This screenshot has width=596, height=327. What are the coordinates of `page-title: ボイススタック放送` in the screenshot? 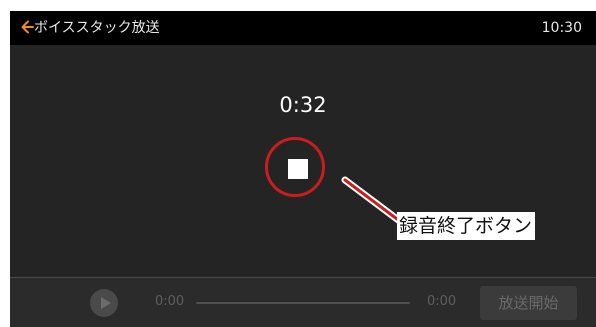 It's located at (97, 28).